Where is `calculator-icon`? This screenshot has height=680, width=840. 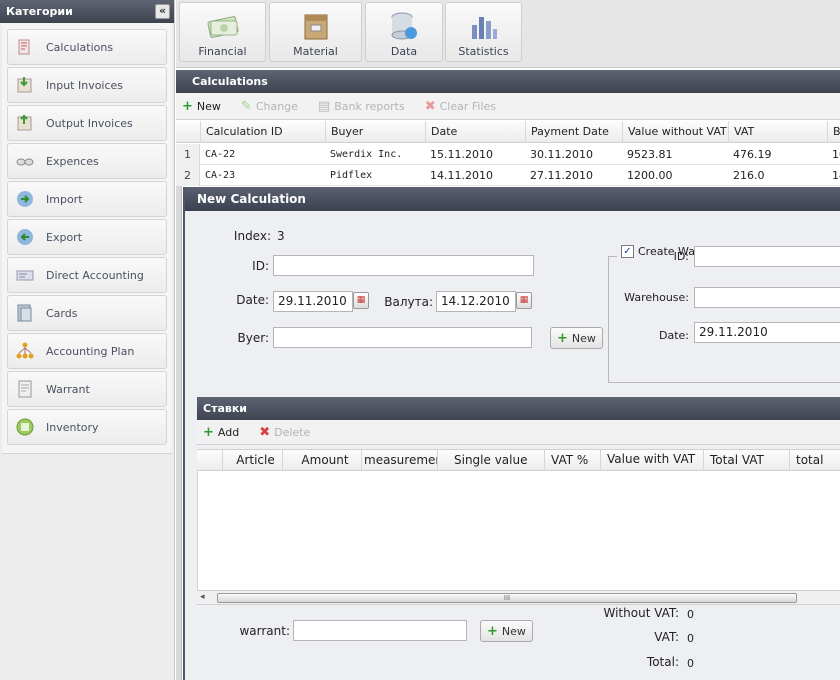 calculator-icon is located at coordinates (25, 47).